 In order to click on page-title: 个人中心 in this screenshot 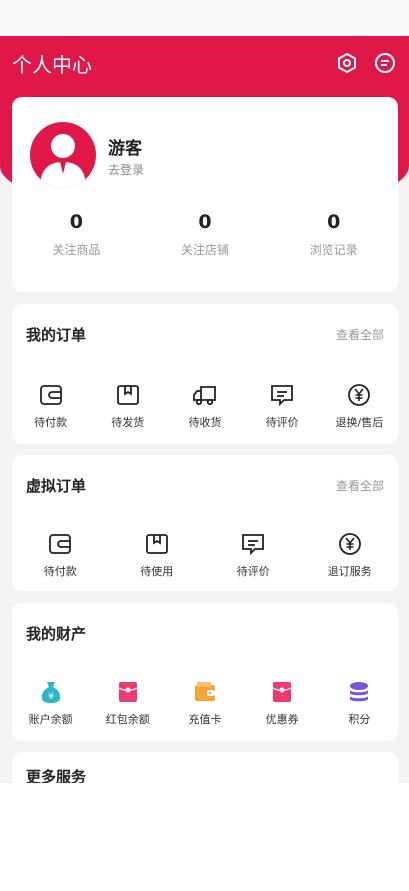, I will do `click(52, 64)`.